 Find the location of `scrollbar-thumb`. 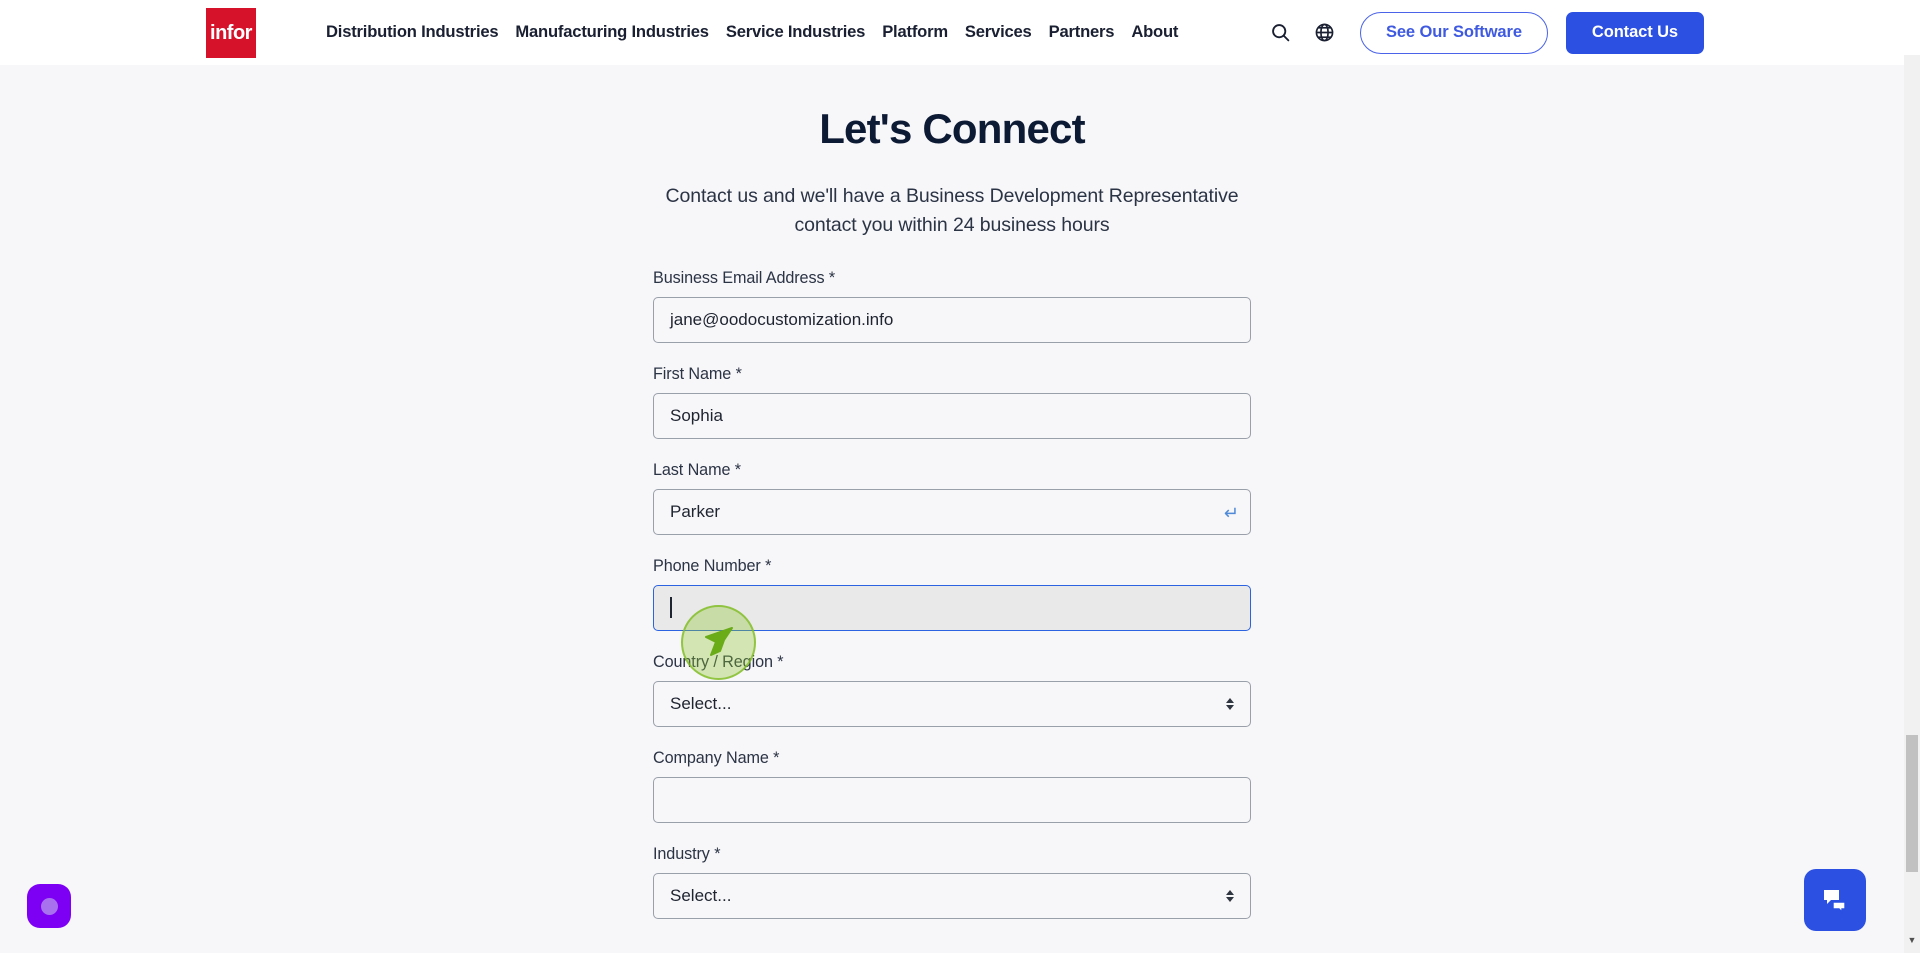

scrollbar-thumb is located at coordinates (1912, 803).